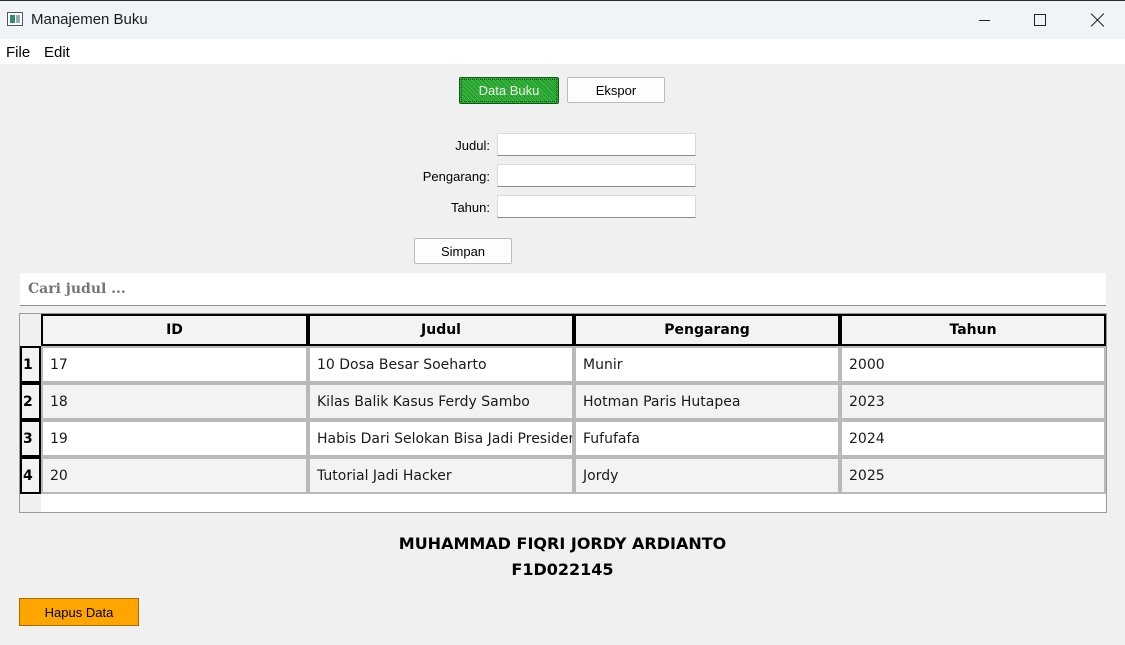  What do you see at coordinates (563, 289) in the screenshot?
I see `search-input` at bounding box center [563, 289].